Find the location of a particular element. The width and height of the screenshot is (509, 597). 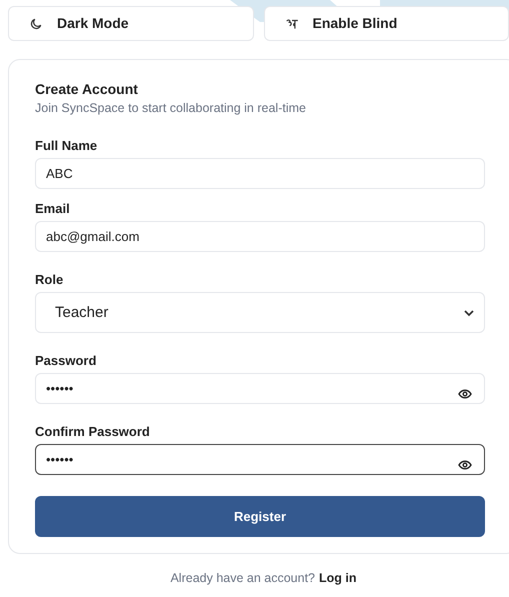

role-select: Teacher is located at coordinates (260, 312).